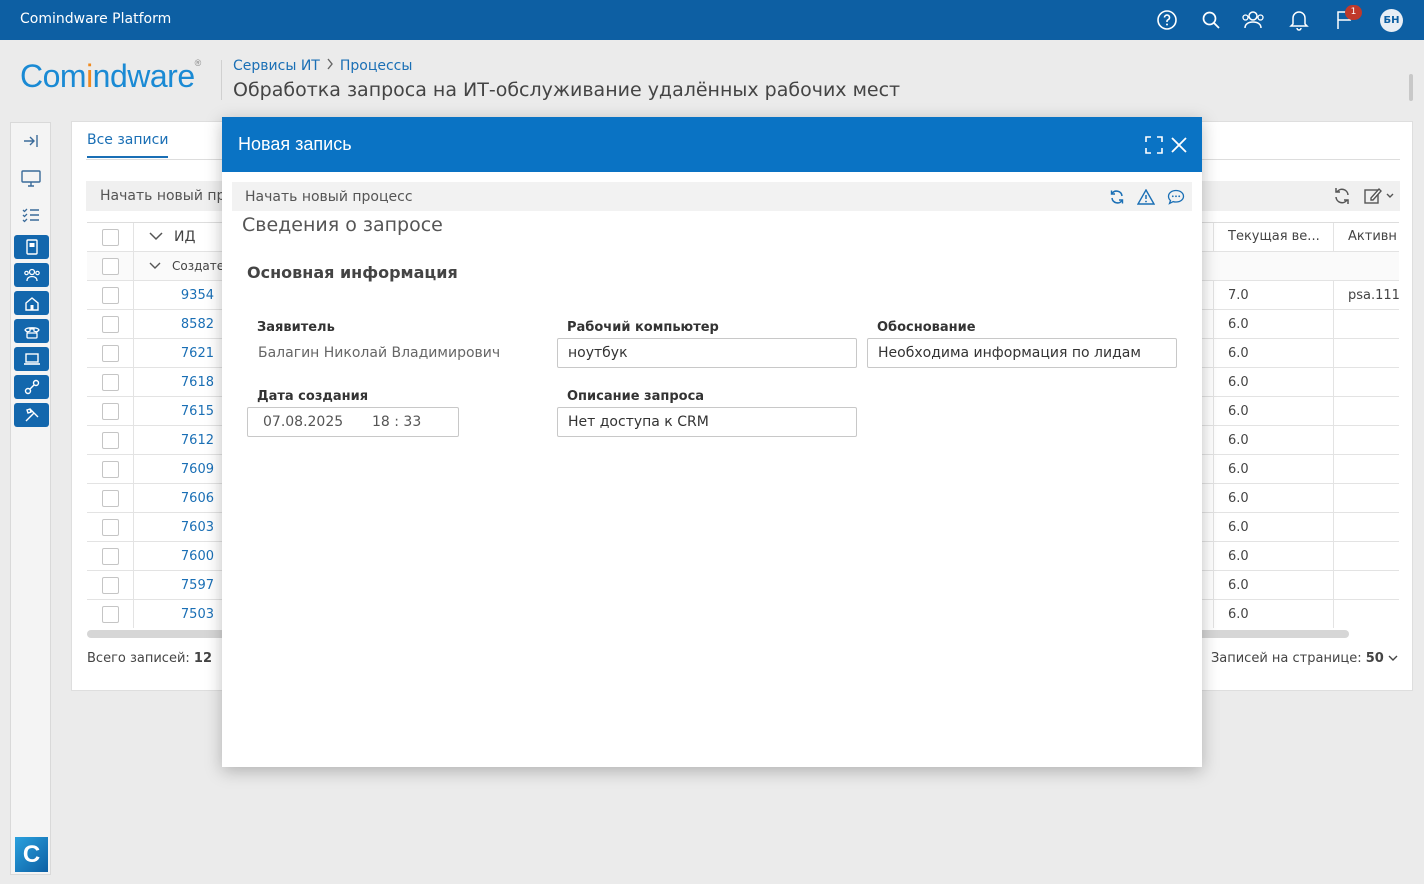 This screenshot has height=884, width=1424. Describe the element at coordinates (31, 387) in the screenshot. I see `link-icon` at that location.